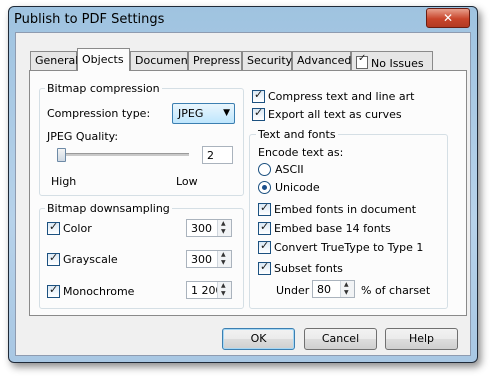 Image resolution: width=491 pixels, height=383 pixels. I want to click on selected-value: JPEG, so click(191, 113).